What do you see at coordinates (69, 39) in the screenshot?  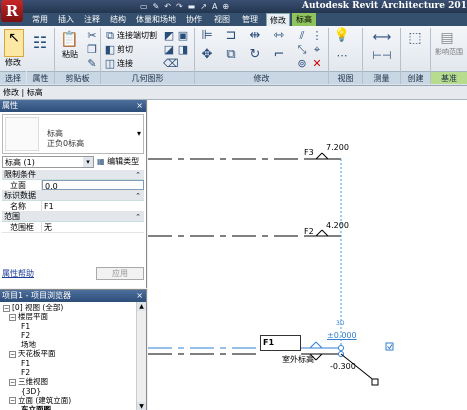 I see `paste-icon: 📋` at bounding box center [69, 39].